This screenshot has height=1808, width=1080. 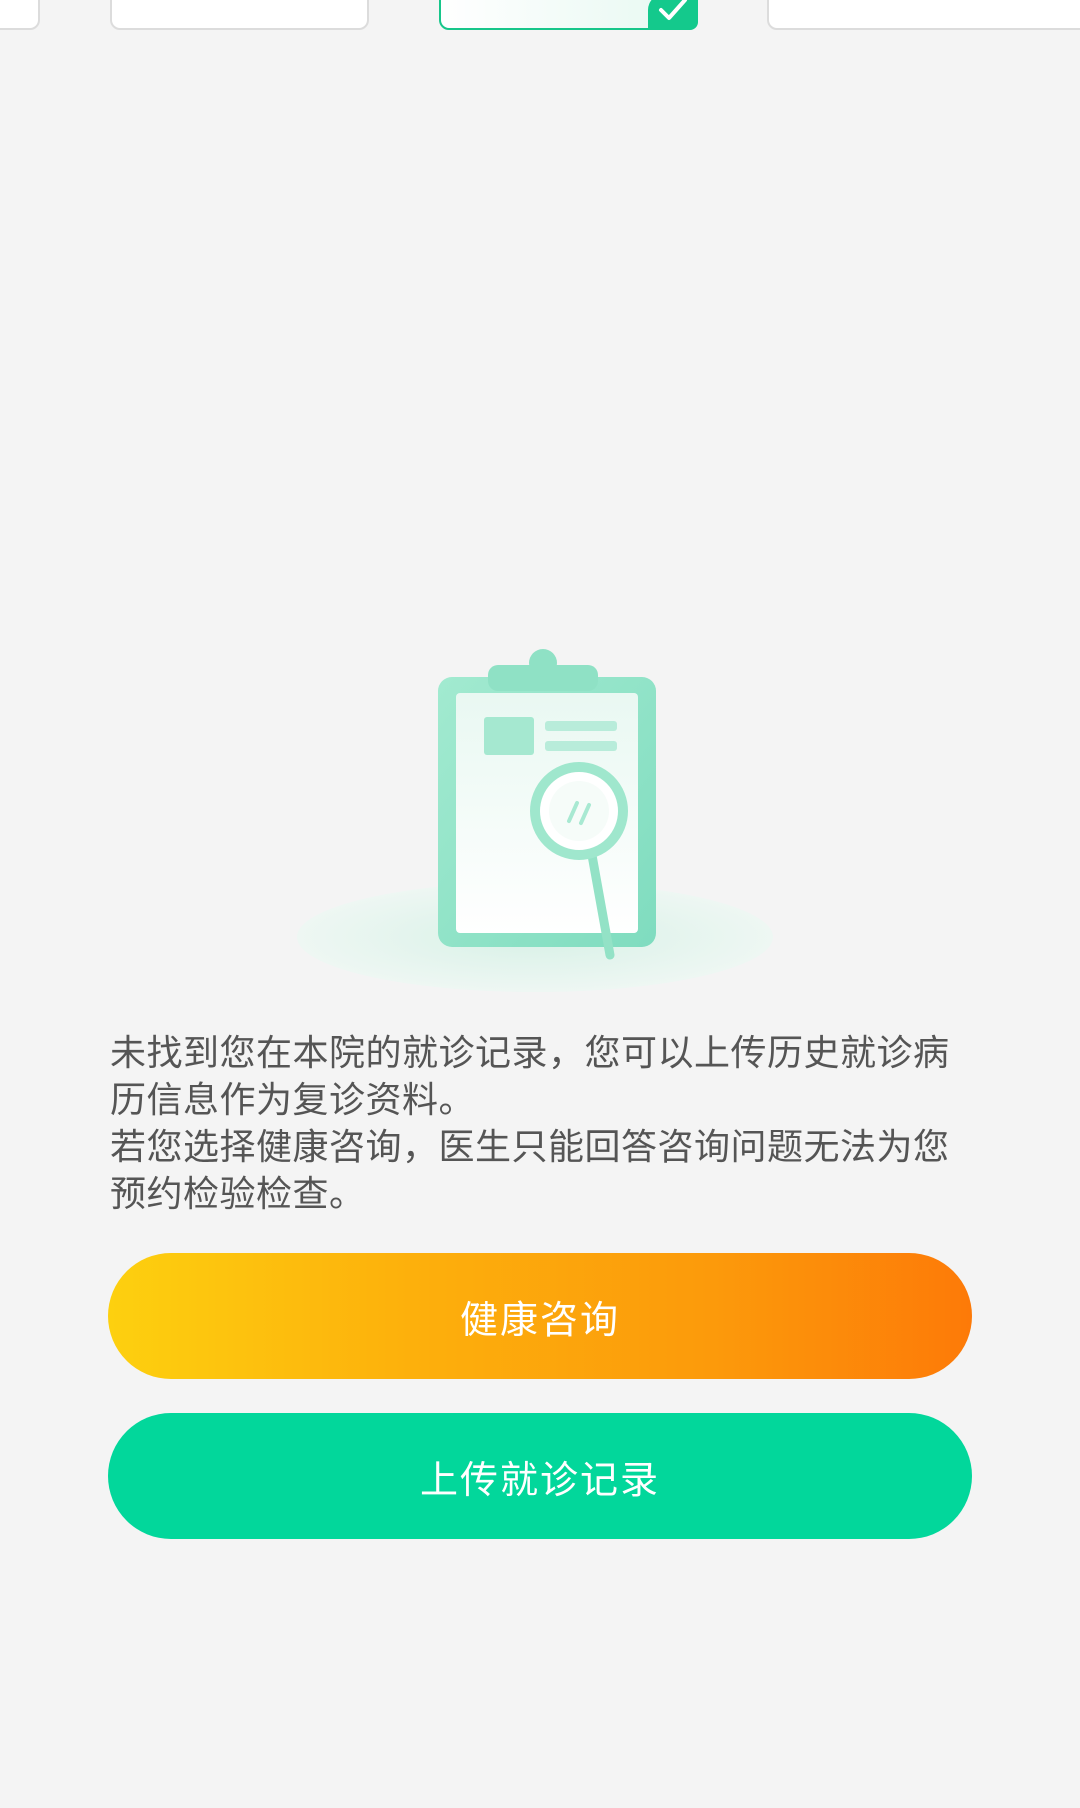 What do you see at coordinates (530, 1077) in the screenshot?
I see `message-line-1: 未找到您在本院的就诊记录，您可以上传历史就诊病历信息作为复诊资料。` at bounding box center [530, 1077].